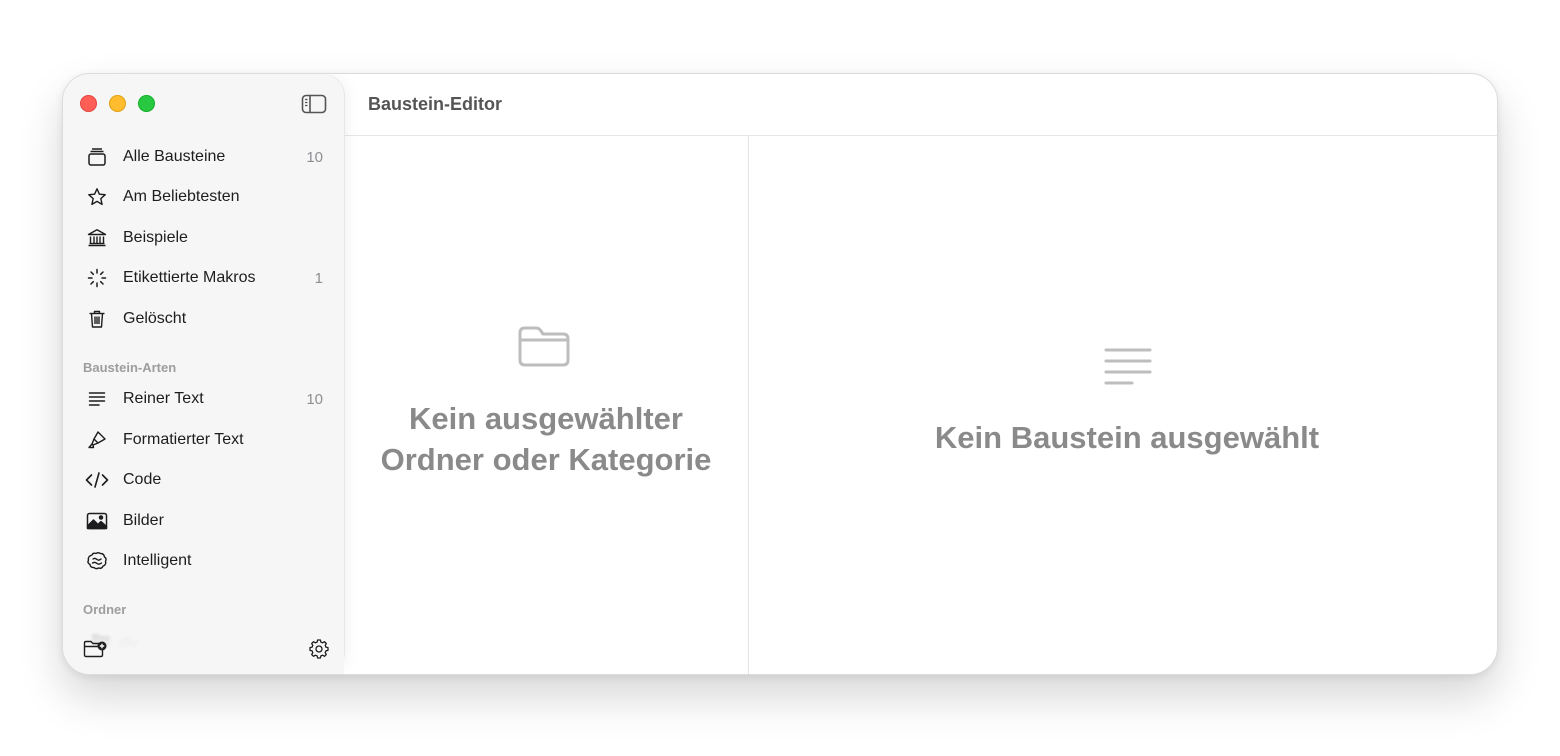  What do you see at coordinates (546, 459) in the screenshot?
I see `empty-list-message-line2: Ordner oder Kategorie` at bounding box center [546, 459].